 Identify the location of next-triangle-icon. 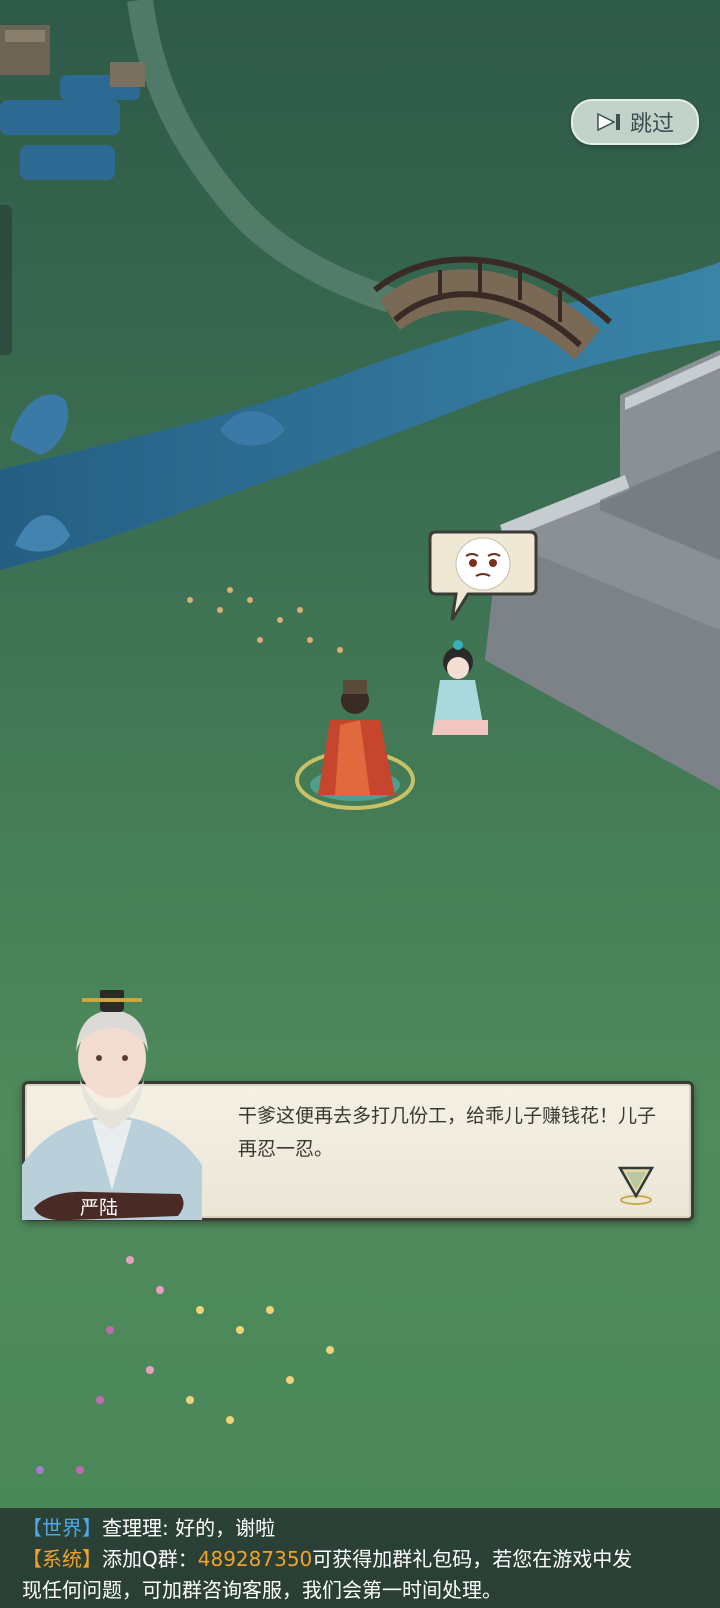
(636, 1185).